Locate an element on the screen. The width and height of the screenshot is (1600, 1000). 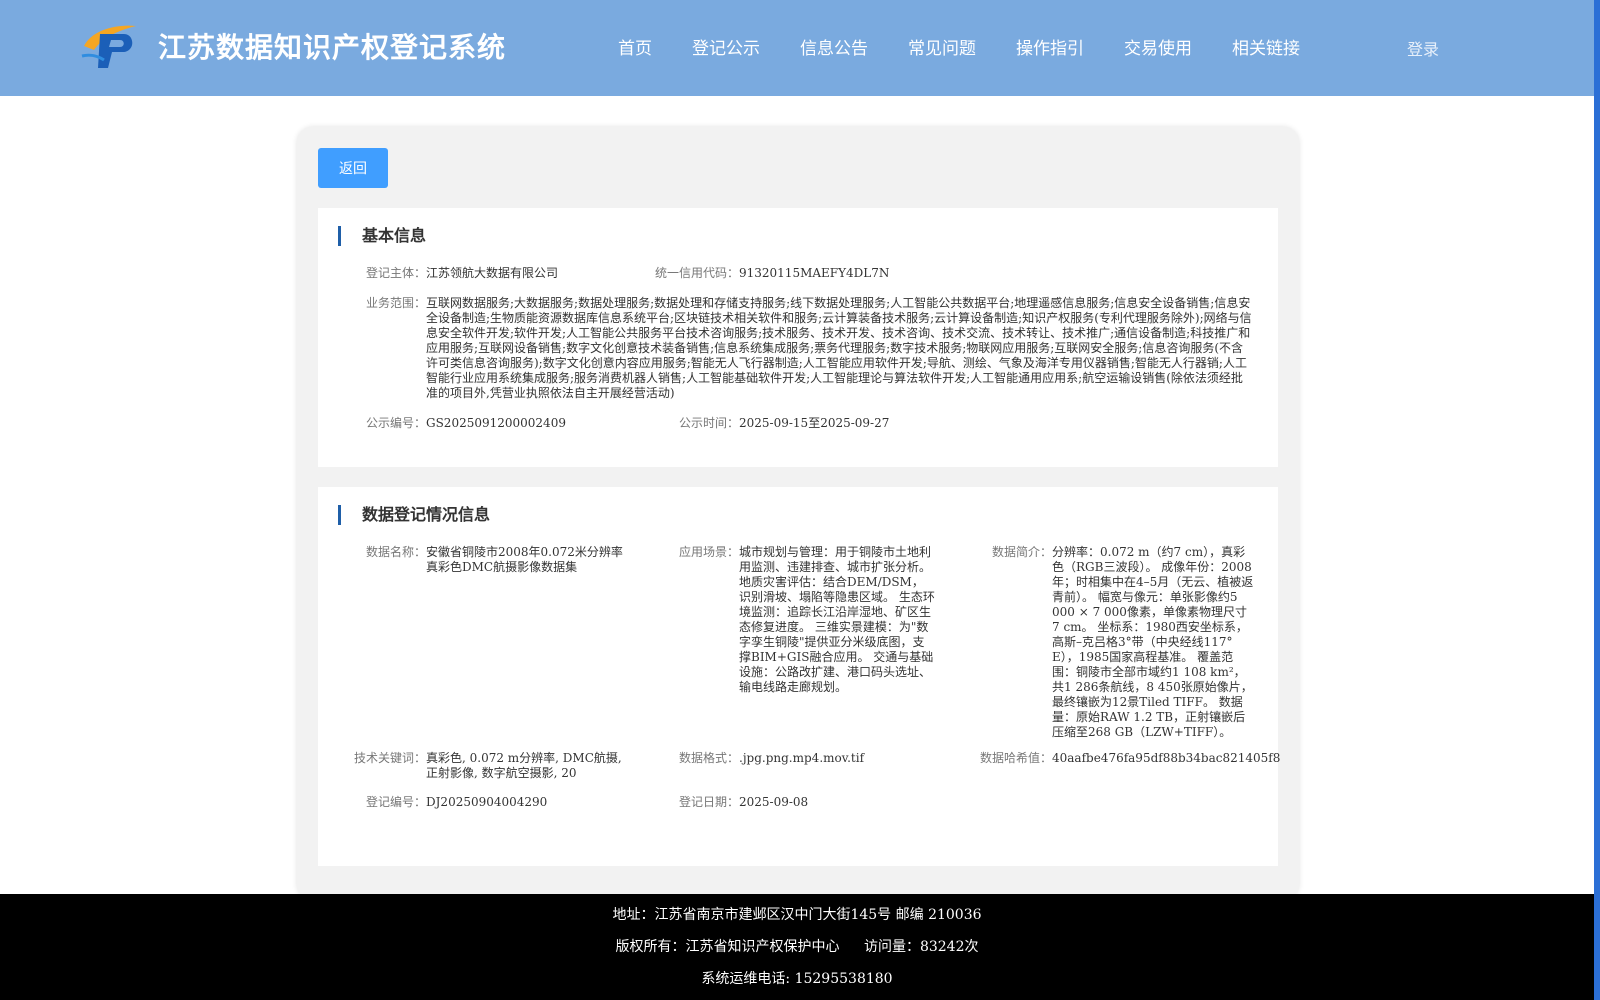
hash-field: 数据哈希值： 40aafbe476fa95df88b34bac821405f8 is located at coordinates (1130, 758).